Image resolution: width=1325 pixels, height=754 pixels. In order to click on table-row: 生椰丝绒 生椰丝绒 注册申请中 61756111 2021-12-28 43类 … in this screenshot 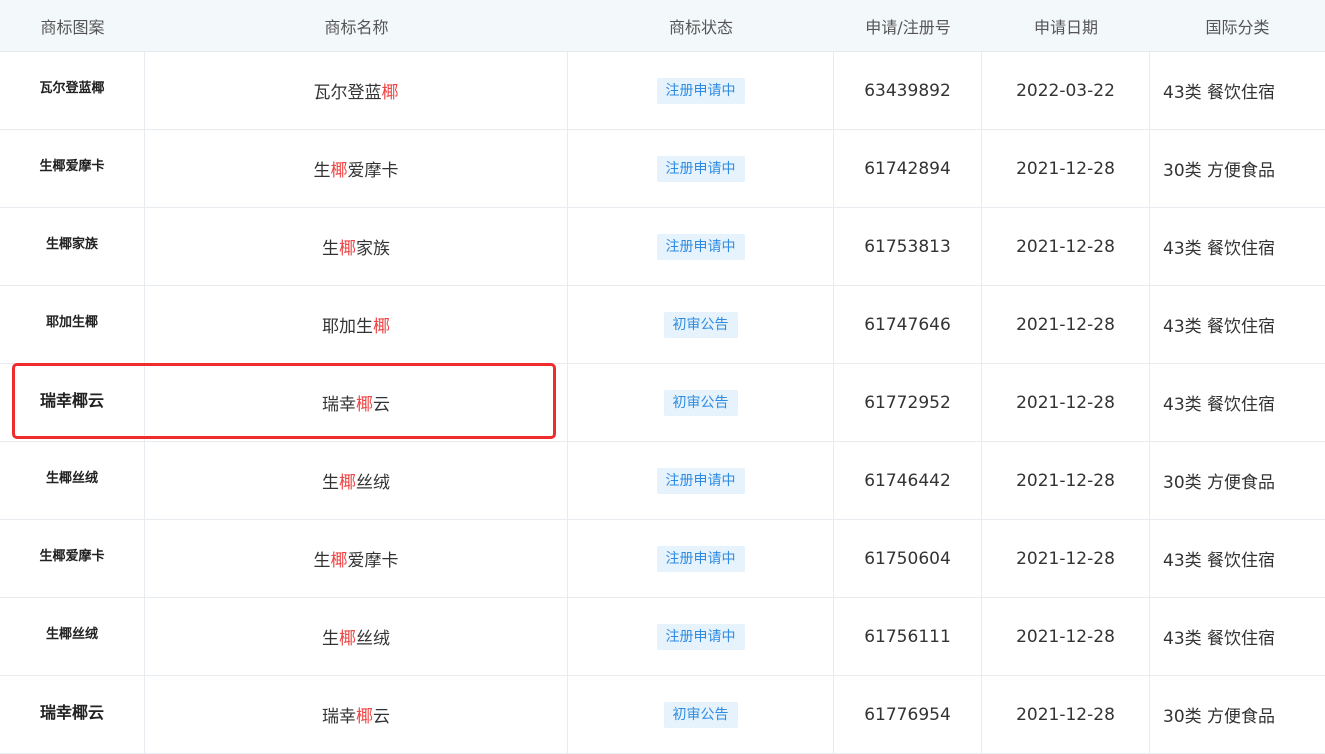, I will do `click(662, 637)`.